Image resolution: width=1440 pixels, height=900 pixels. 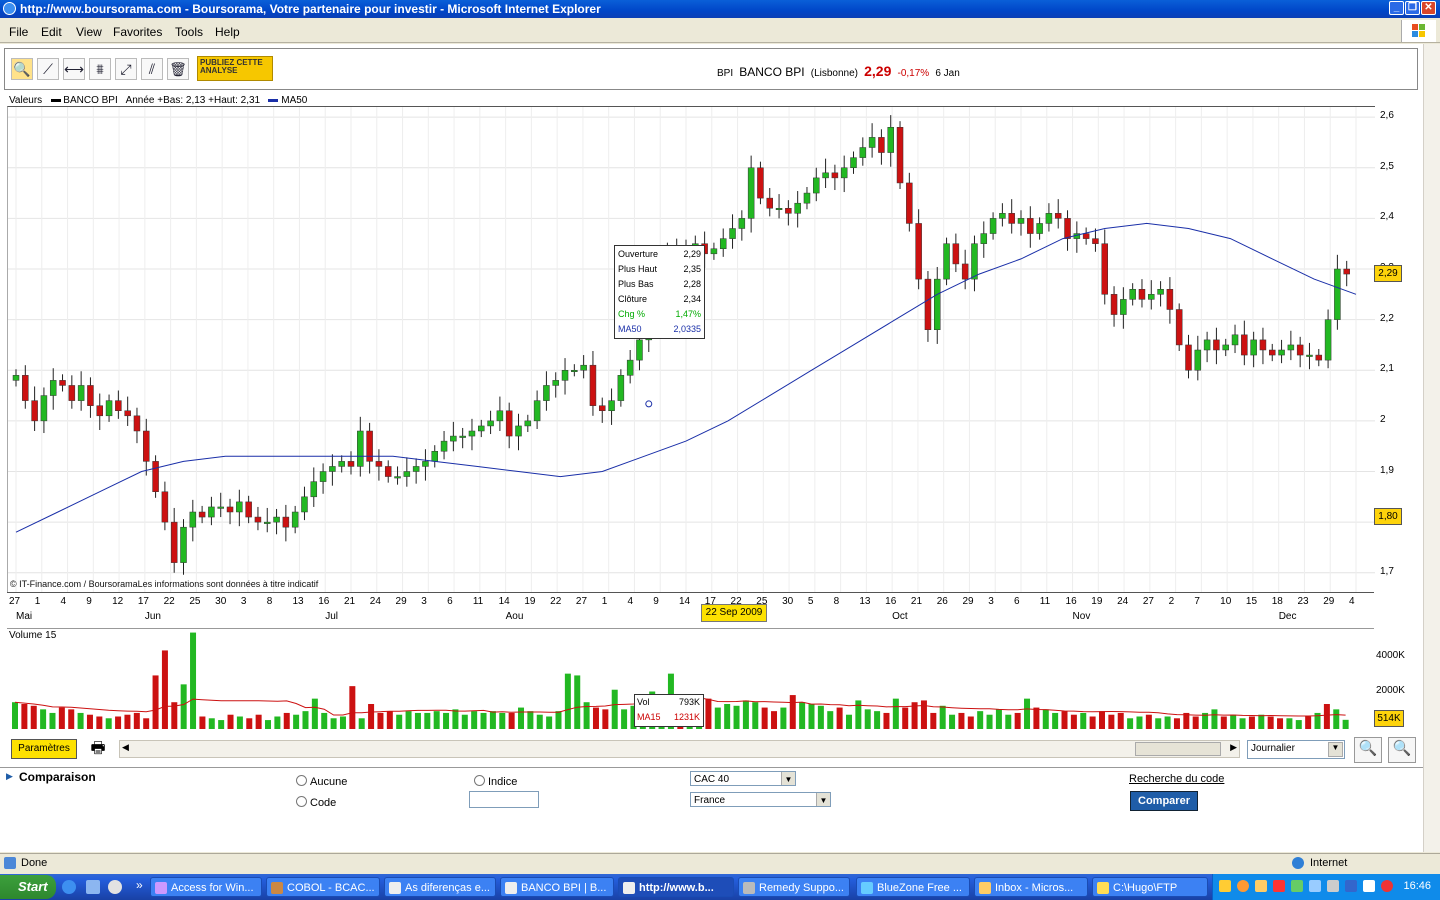 I want to click on trendline-tool-icon: ⟋, so click(x=48, y=69).